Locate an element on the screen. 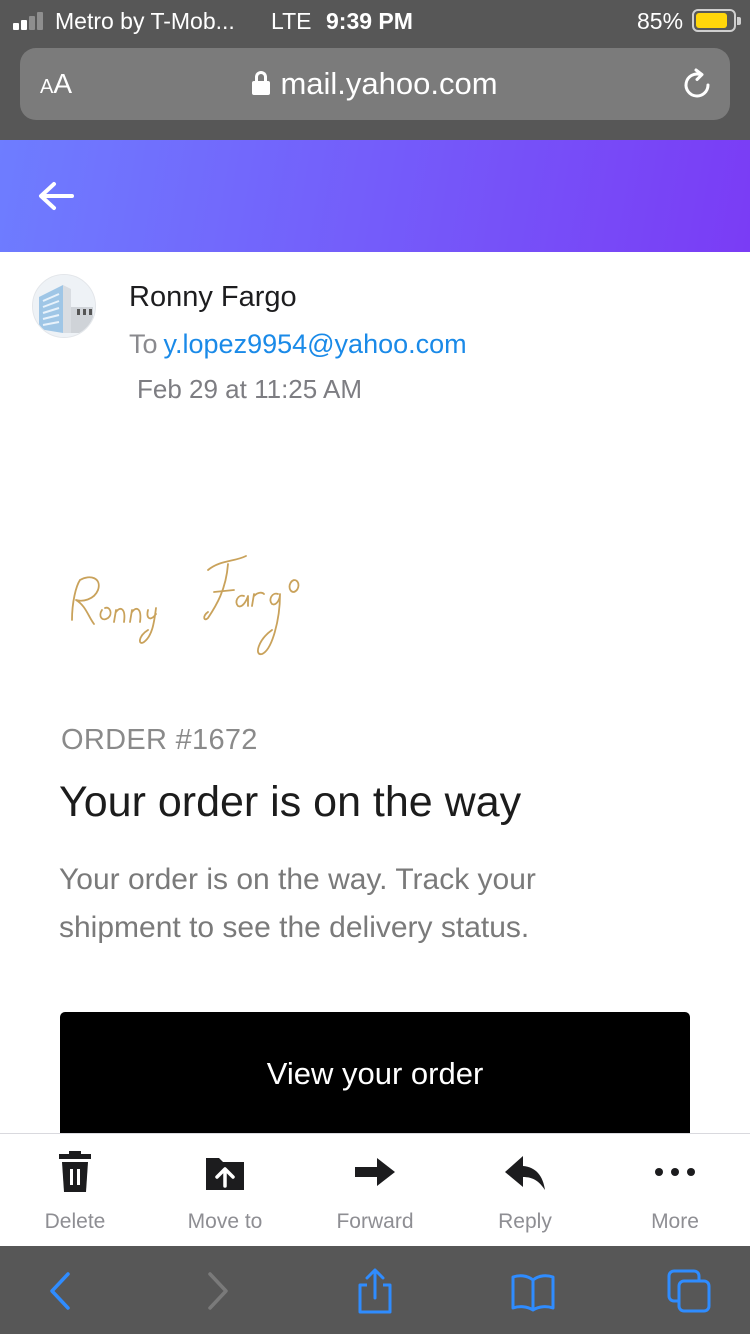 The height and width of the screenshot is (1334, 750). trash-icon is located at coordinates (75, 1171).